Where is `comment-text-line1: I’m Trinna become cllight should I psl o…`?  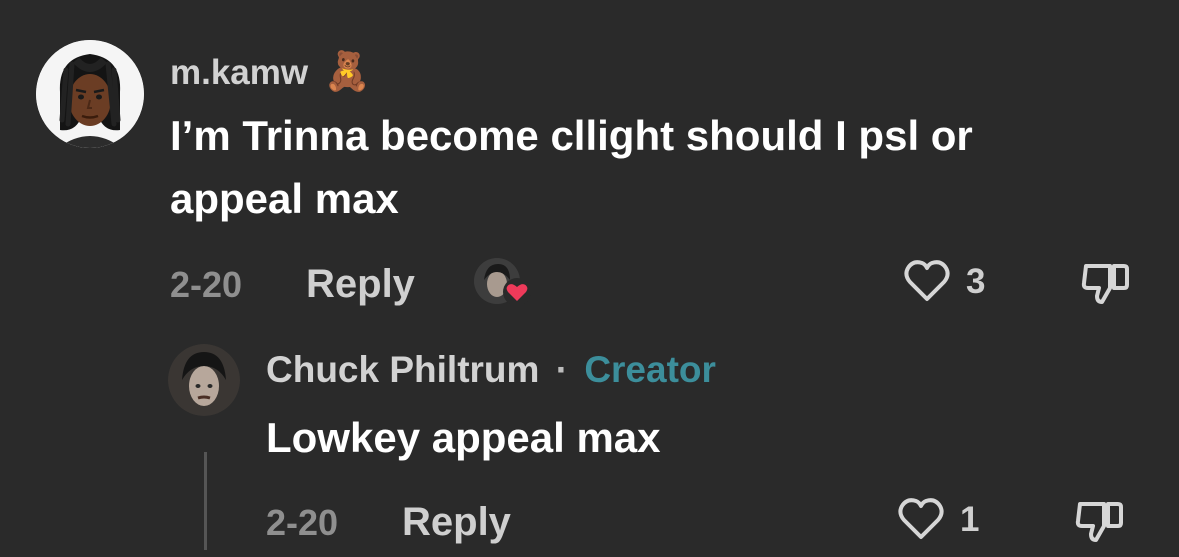
comment-text-line1: I’m Trinna become cllight should I psl o… is located at coordinates (571, 135).